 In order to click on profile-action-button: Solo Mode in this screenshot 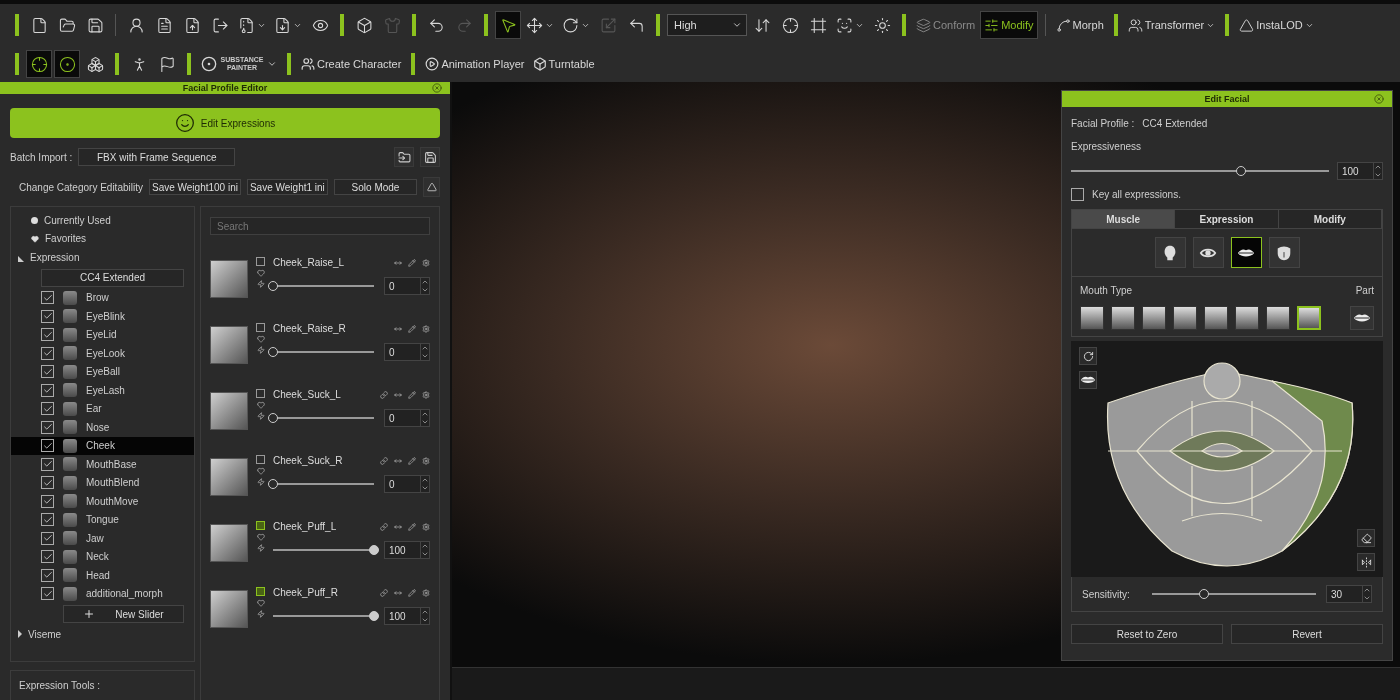, I will do `click(375, 187)`.